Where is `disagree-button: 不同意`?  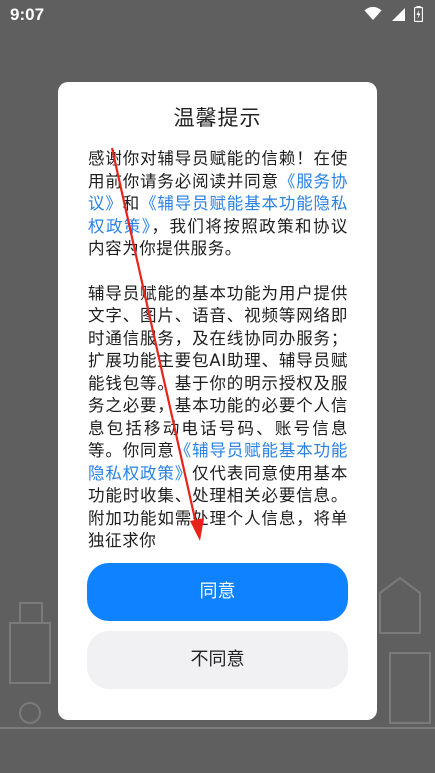 disagree-button: 不同意 is located at coordinates (217, 660).